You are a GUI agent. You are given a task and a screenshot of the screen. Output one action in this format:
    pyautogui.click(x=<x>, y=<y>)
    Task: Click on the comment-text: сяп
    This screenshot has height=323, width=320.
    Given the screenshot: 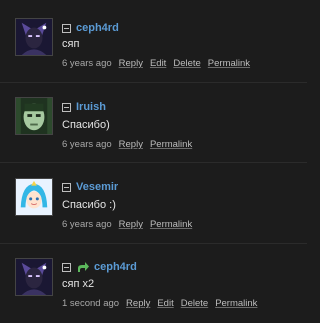 What is the action you would take?
    pyautogui.click(x=71, y=44)
    